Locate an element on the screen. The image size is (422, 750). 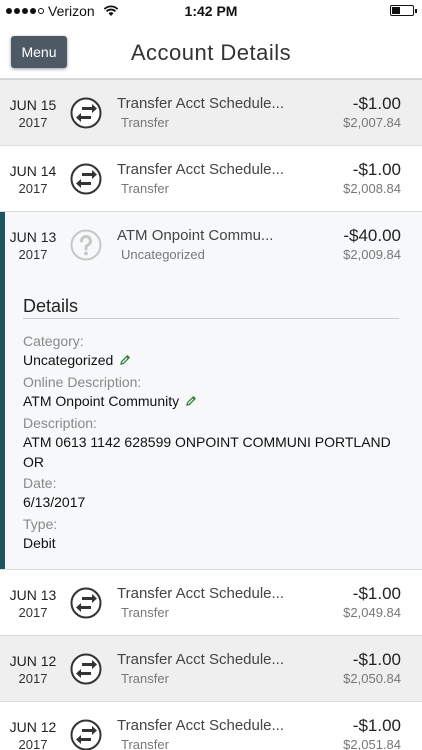
detail-category: Category: Uncategorized is located at coordinates (213, 351).